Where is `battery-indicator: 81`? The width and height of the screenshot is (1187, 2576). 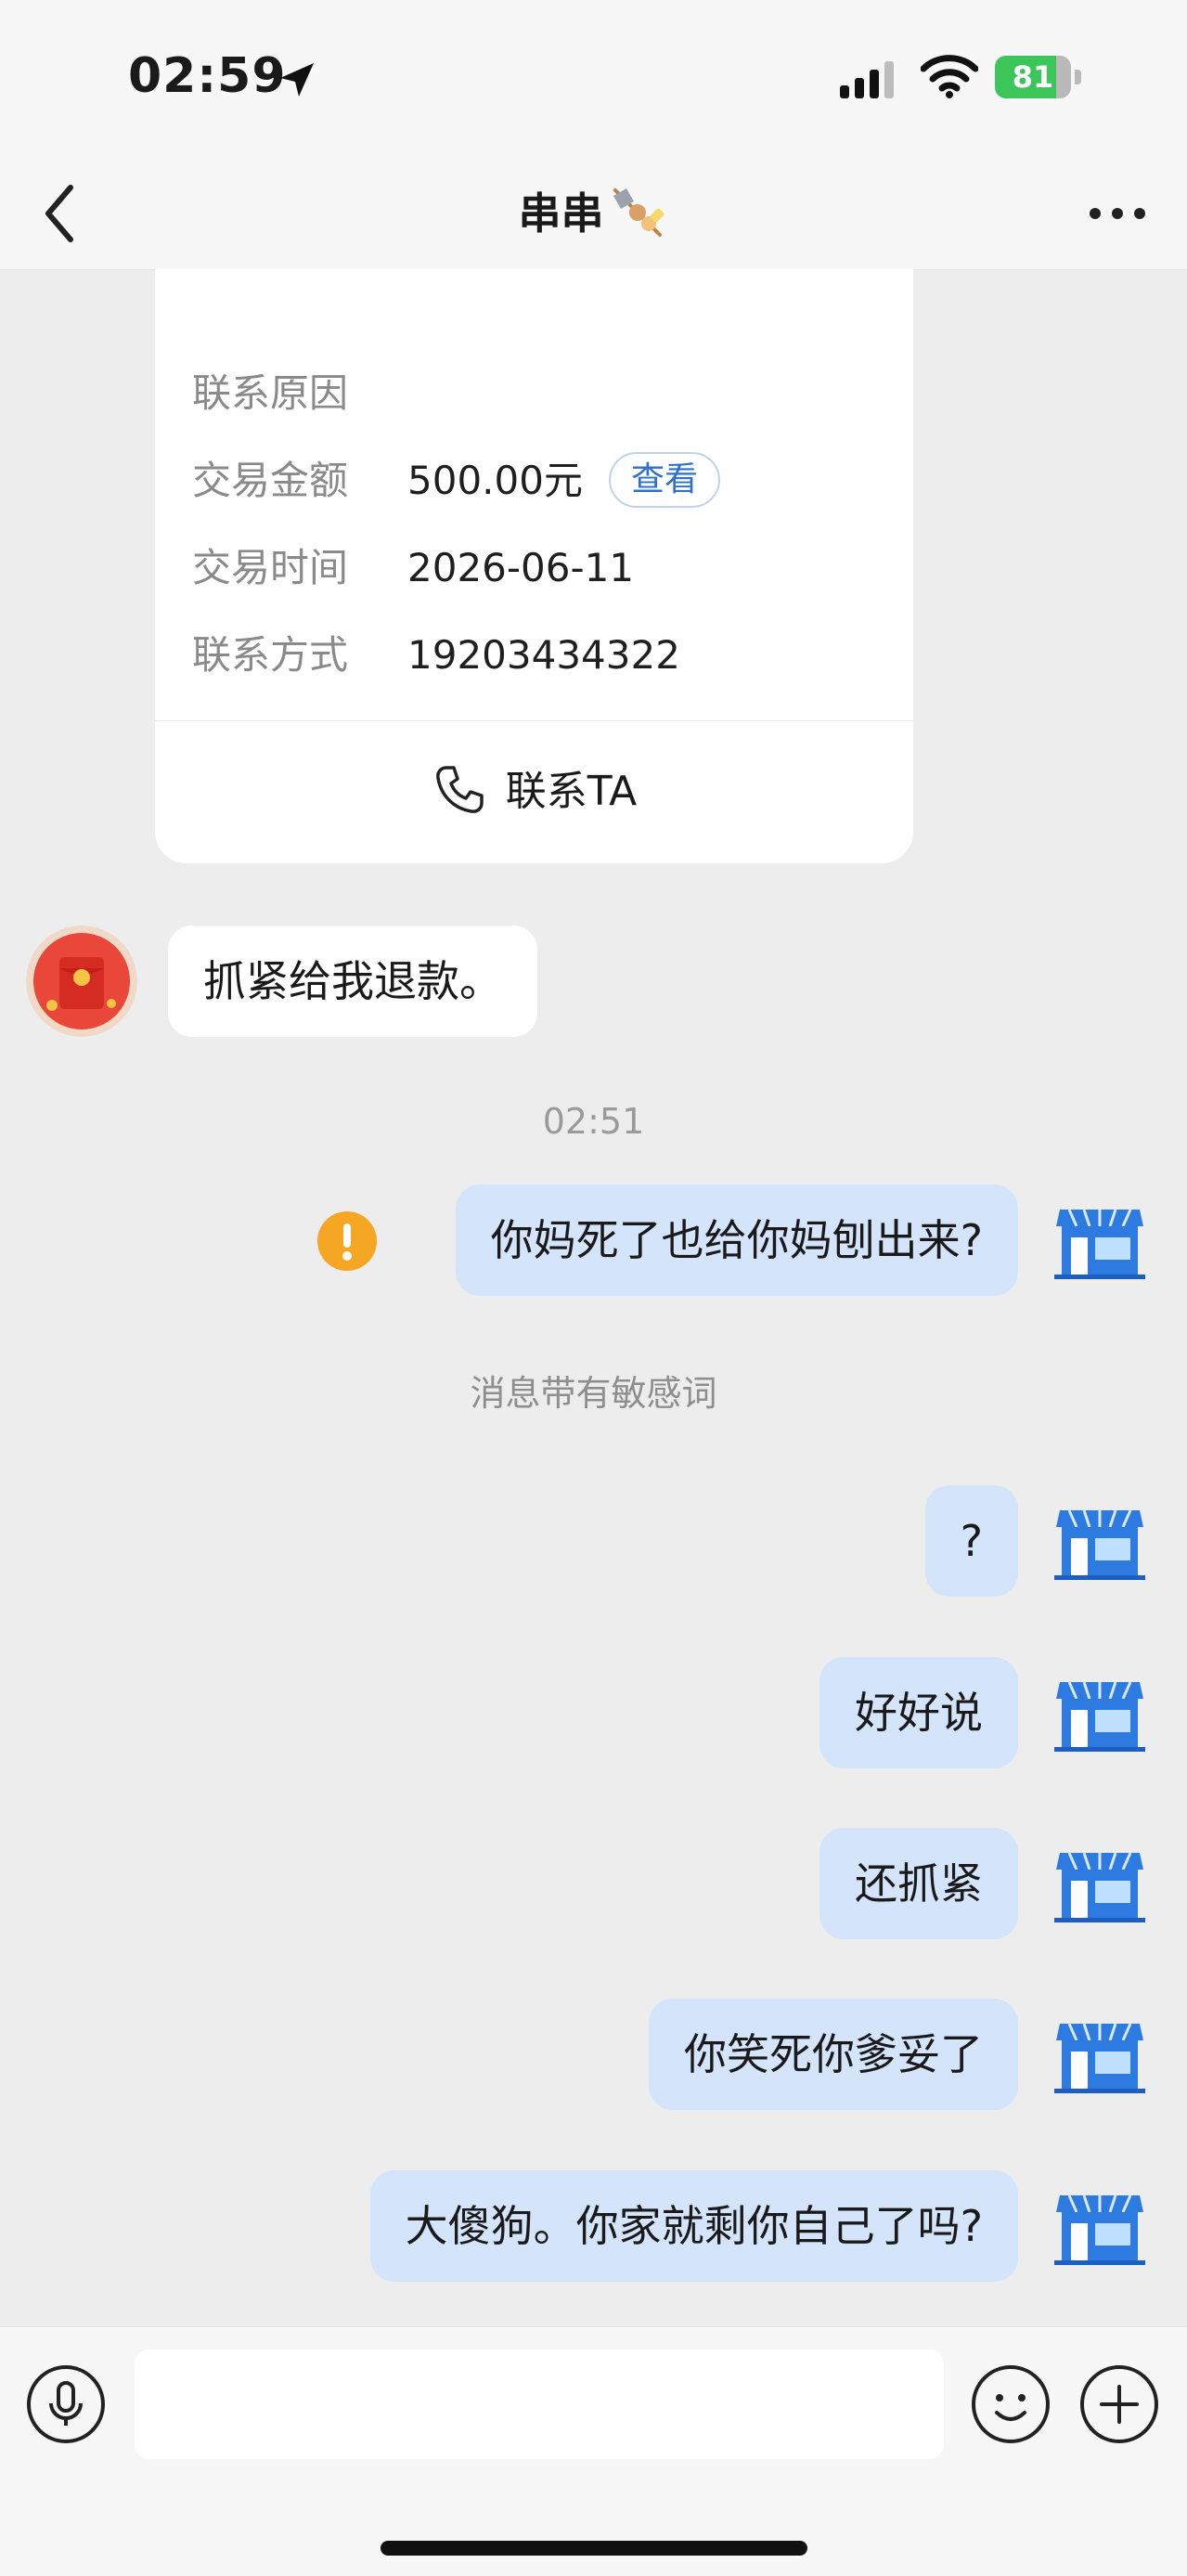
battery-indicator: 81 is located at coordinates (1038, 77).